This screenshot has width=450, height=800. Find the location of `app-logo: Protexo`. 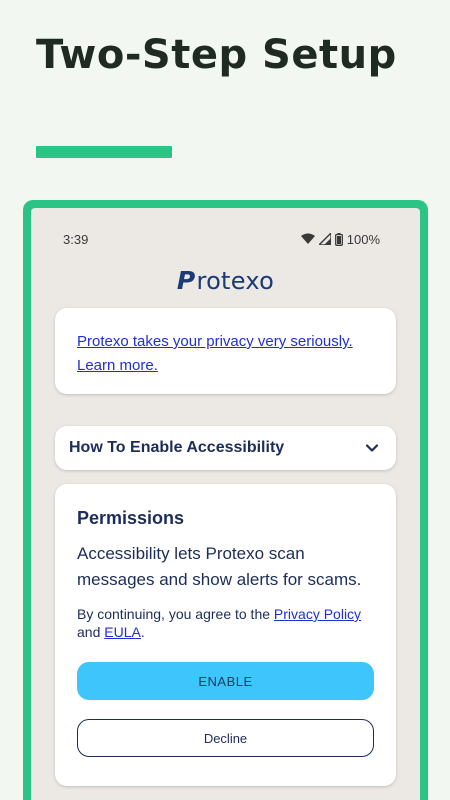

app-logo: Protexo is located at coordinates (225, 280).